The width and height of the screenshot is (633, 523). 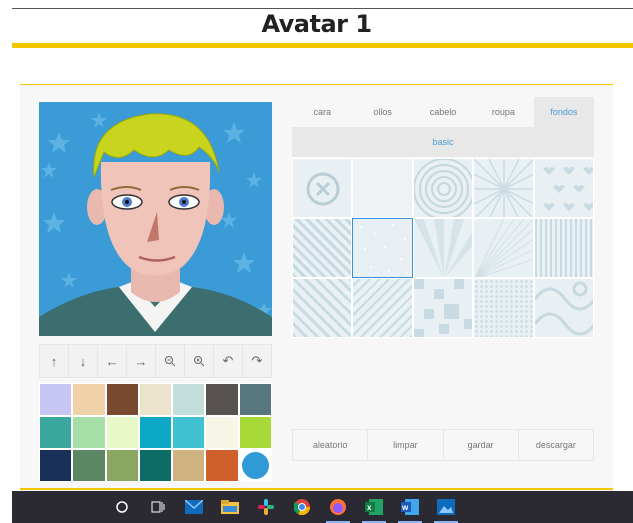 I want to click on bg-plain, so click(x=382, y=188).